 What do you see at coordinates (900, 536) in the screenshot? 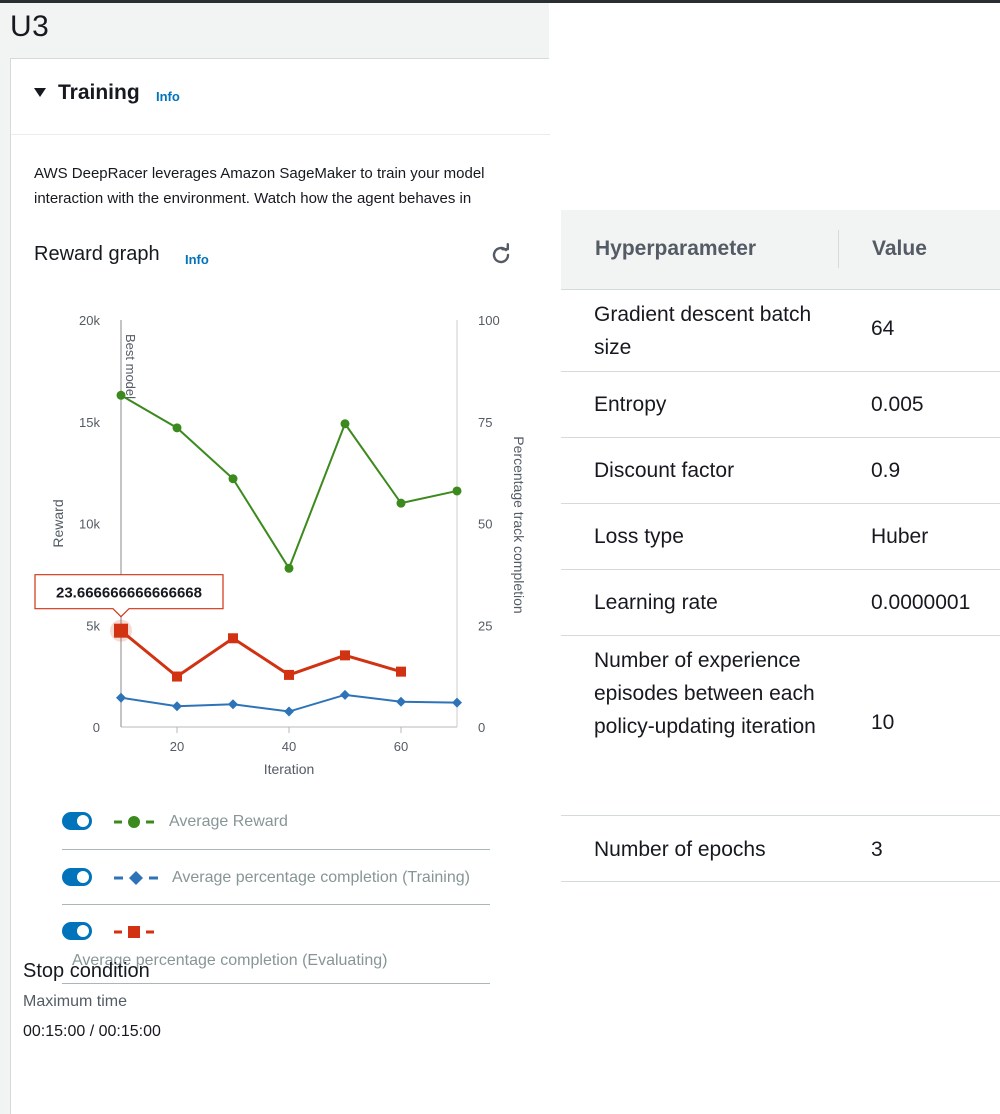
I see `row-value: Huber` at bounding box center [900, 536].